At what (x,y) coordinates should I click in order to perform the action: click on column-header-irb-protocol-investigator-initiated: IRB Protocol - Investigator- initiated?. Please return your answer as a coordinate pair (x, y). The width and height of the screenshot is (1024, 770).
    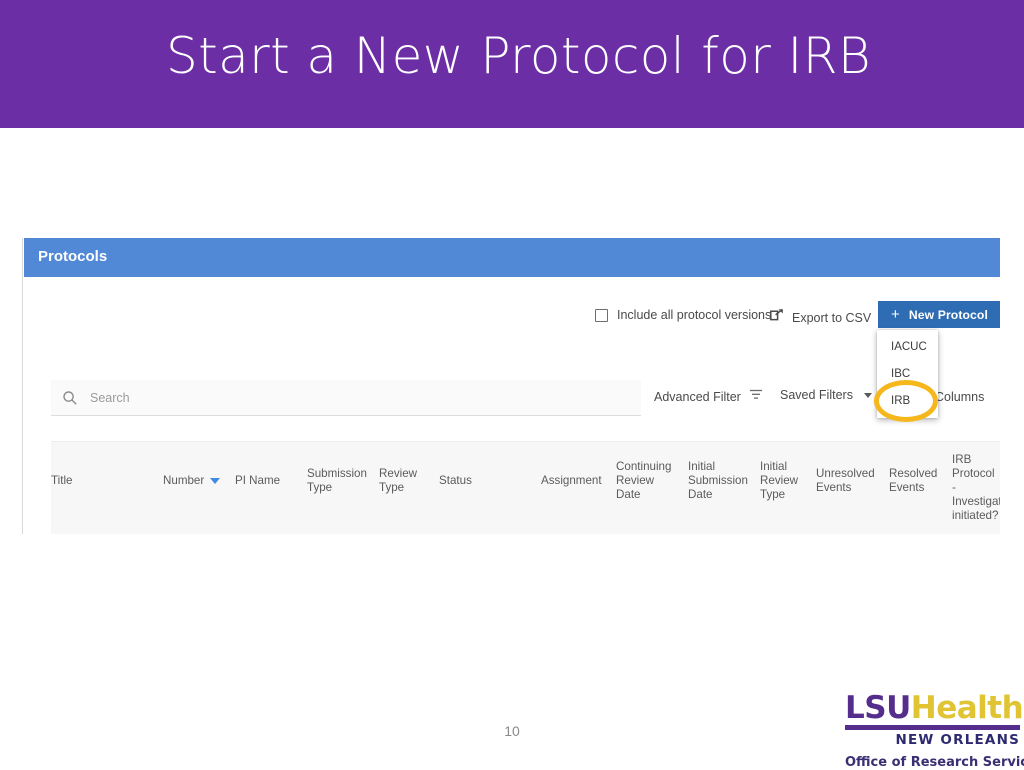
    Looking at the image, I should click on (976, 488).